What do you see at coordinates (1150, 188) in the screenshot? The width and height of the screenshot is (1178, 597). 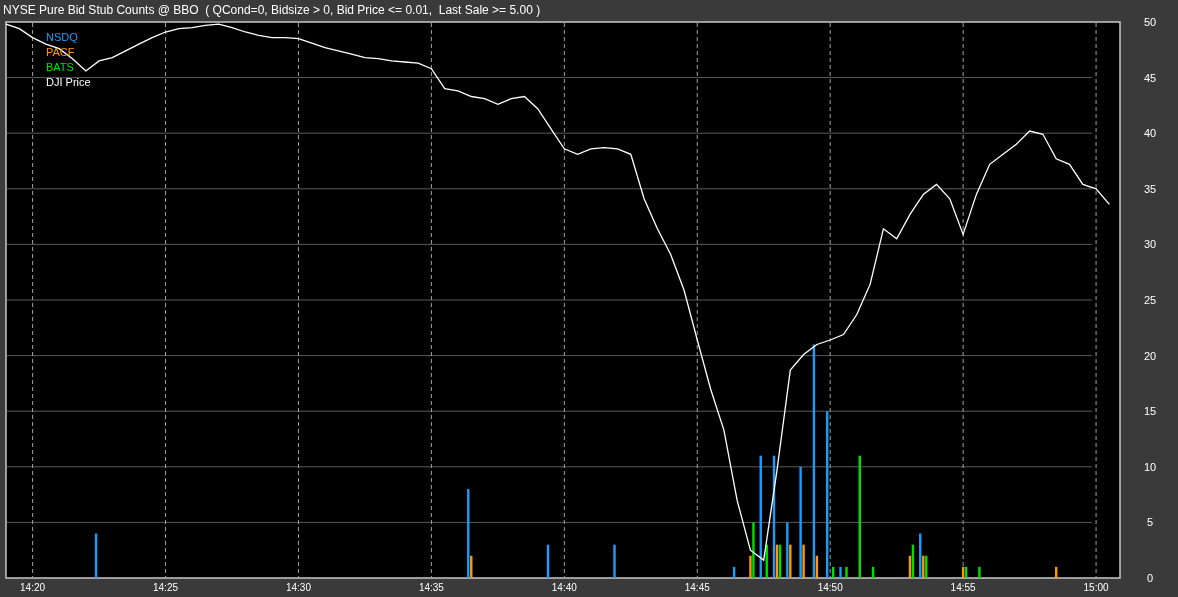 I see `axis-label: 35` at bounding box center [1150, 188].